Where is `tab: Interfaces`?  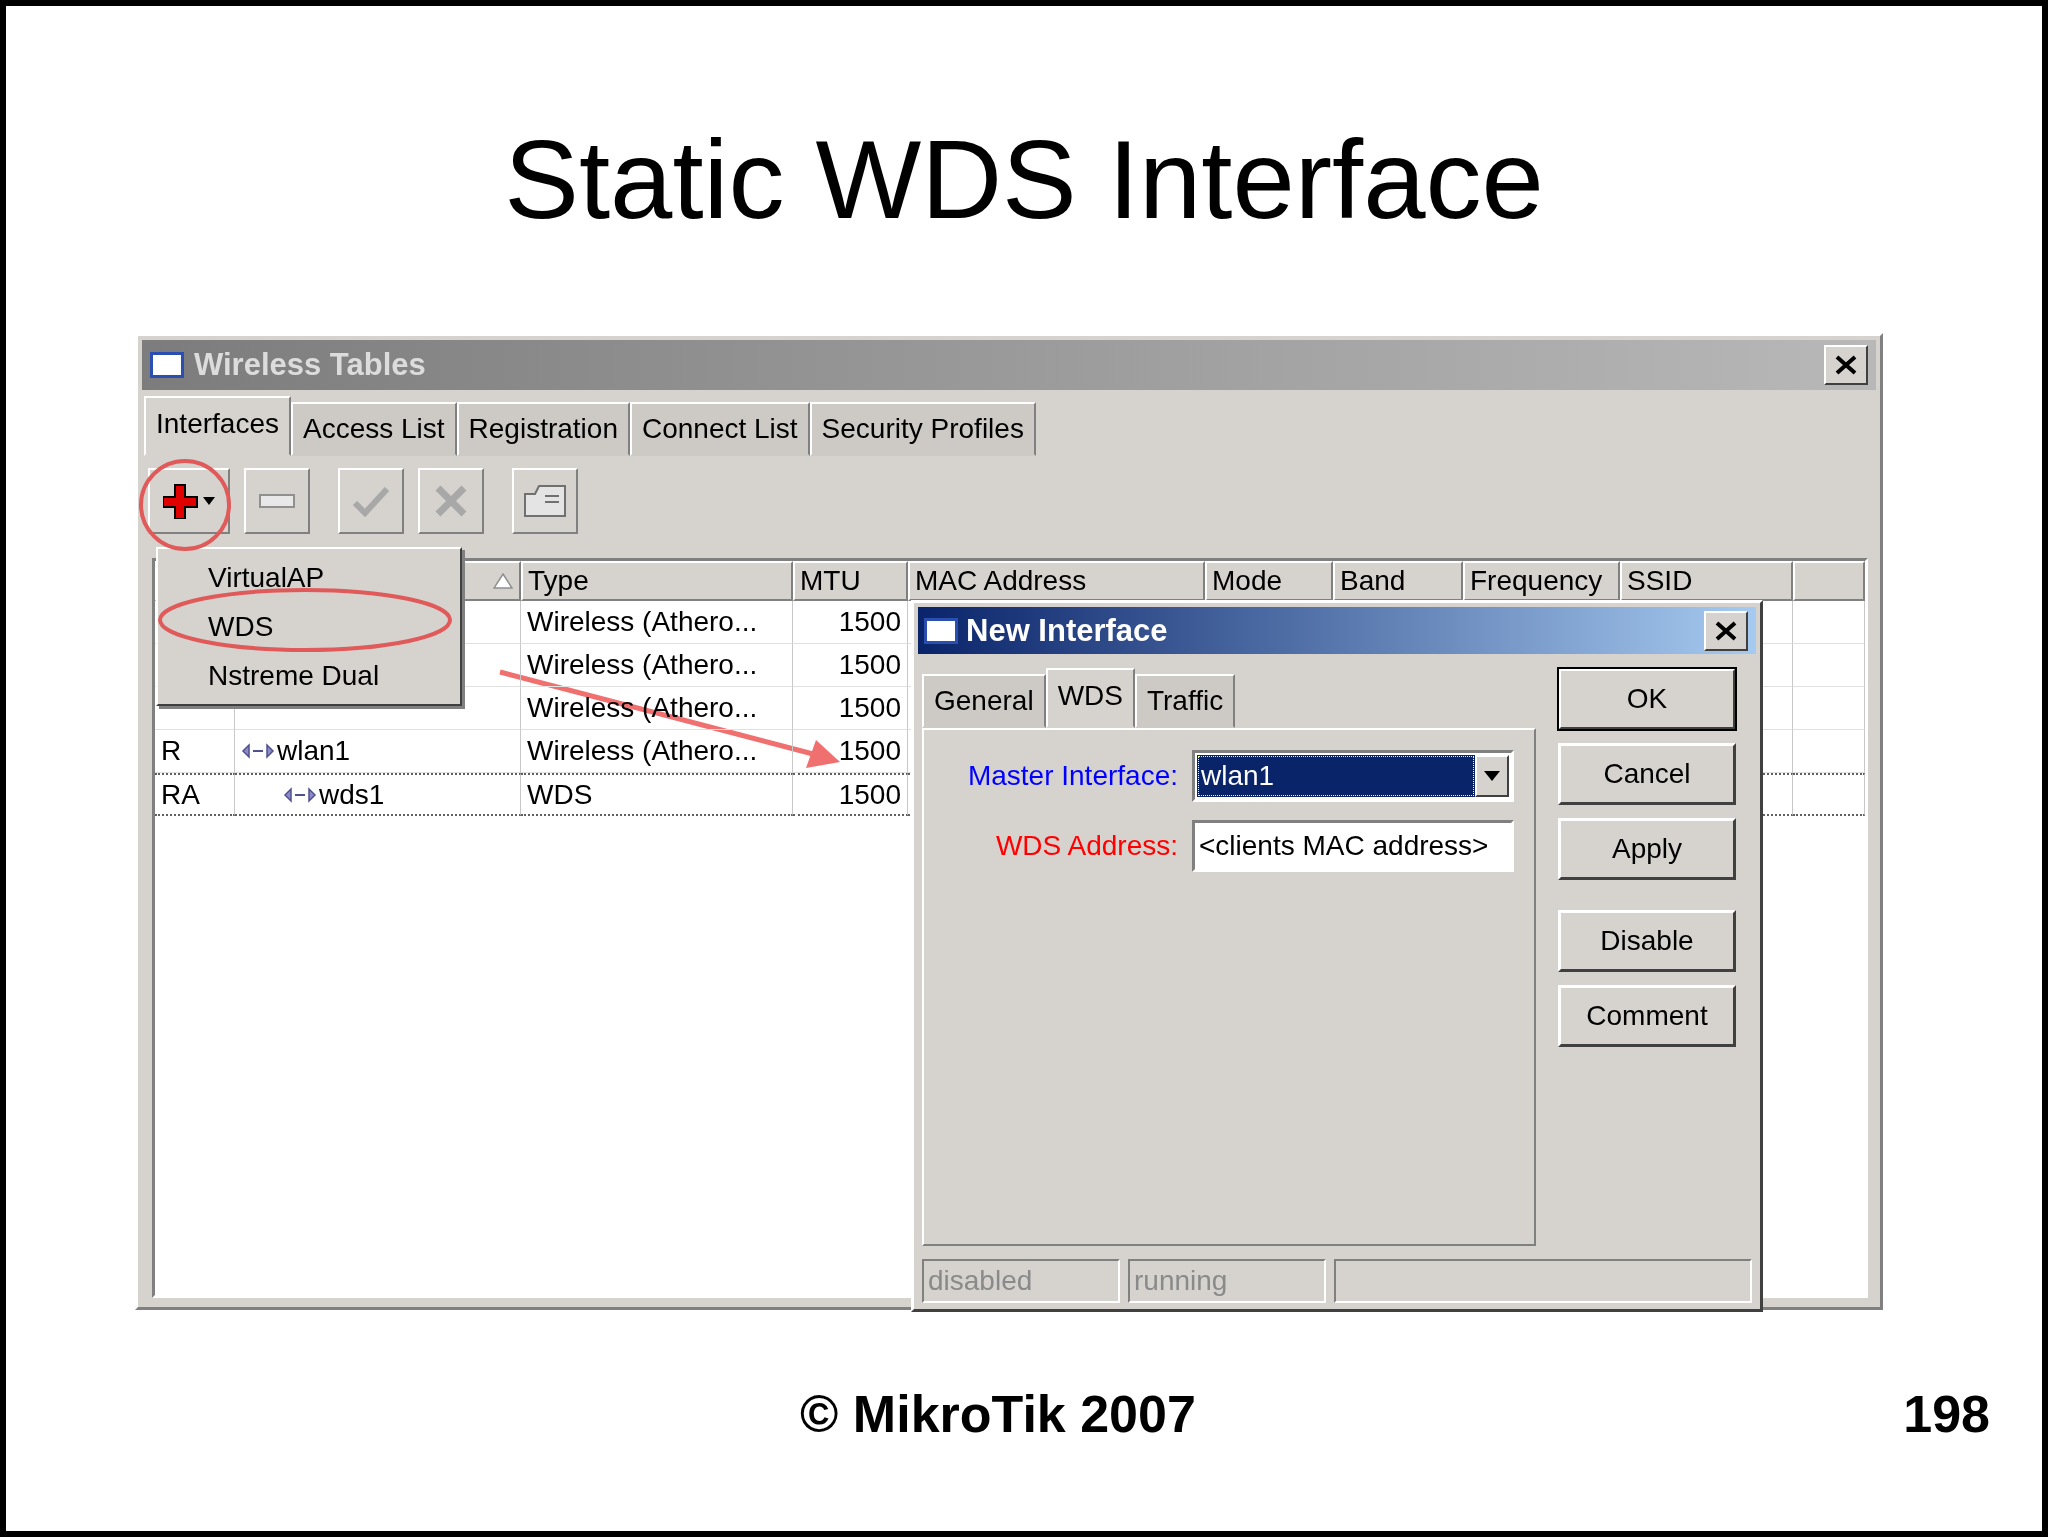 tab: Interfaces is located at coordinates (217, 426).